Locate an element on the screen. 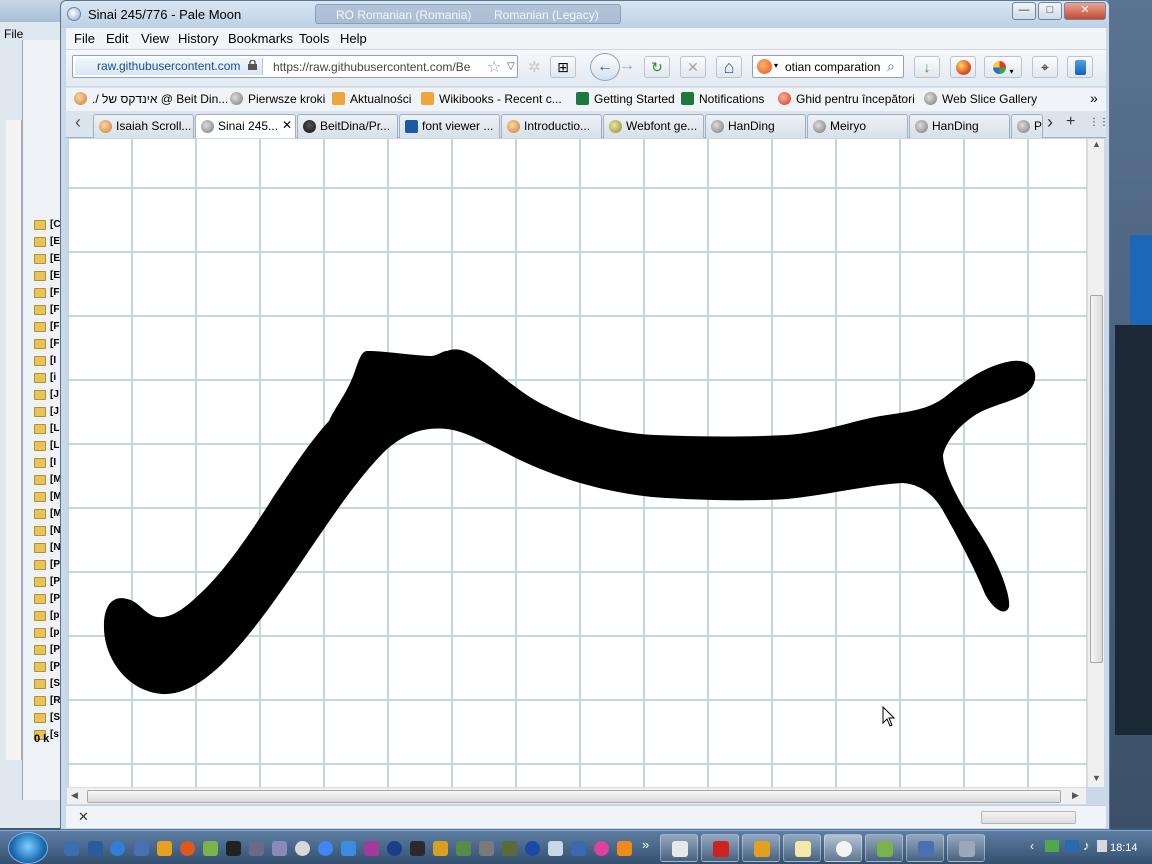  search-engine-dropdown-icon: ▾ is located at coordinates (776, 65).